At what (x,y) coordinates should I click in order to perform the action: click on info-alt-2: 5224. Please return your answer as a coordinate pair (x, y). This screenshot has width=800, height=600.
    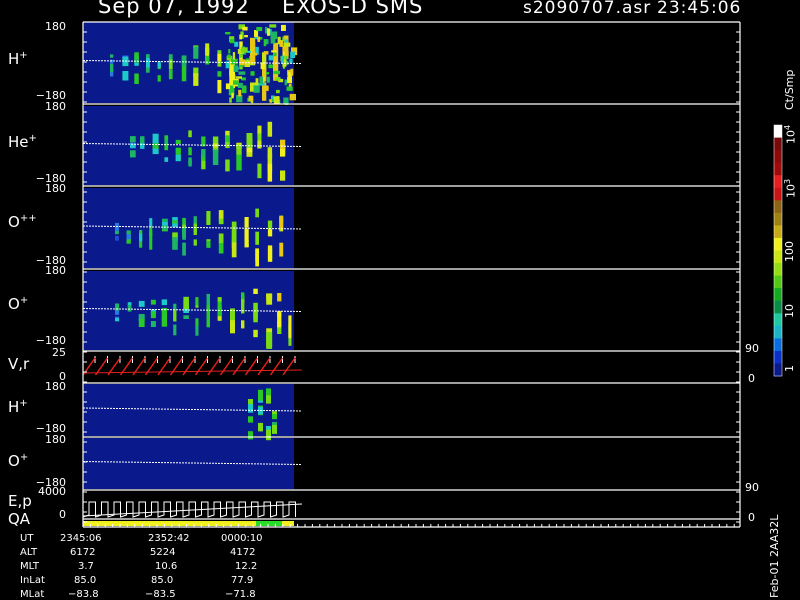
    Looking at the image, I should click on (163, 552).